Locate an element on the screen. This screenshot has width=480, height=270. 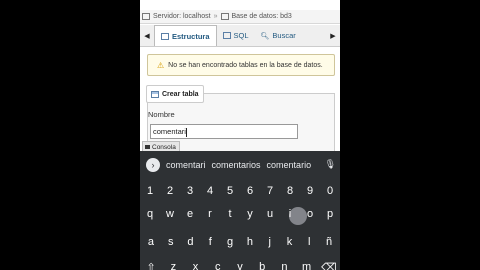
table-icon is located at coordinates (155, 94).